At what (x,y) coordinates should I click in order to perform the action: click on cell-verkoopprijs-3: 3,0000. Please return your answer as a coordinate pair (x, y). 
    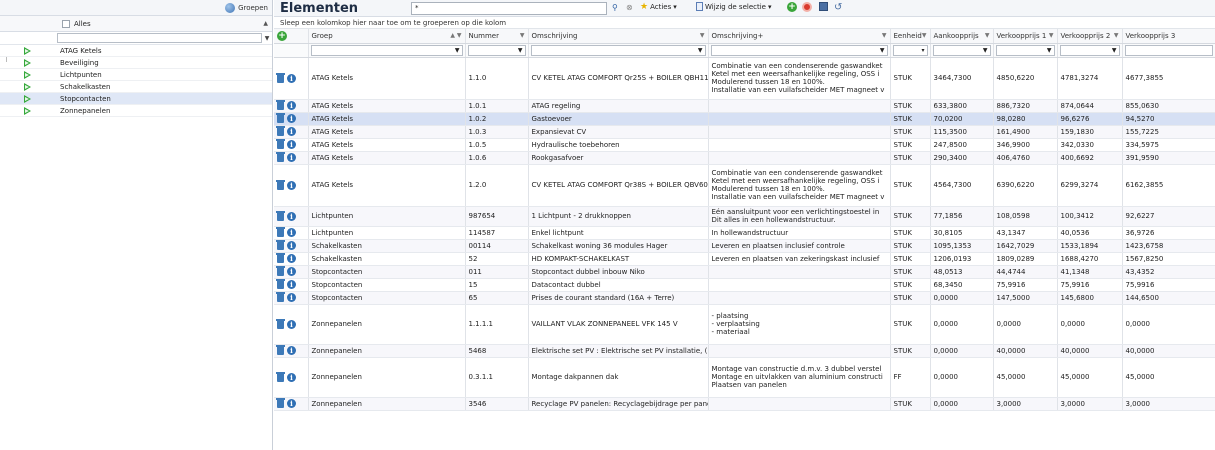
    Looking at the image, I should click on (1168, 404).